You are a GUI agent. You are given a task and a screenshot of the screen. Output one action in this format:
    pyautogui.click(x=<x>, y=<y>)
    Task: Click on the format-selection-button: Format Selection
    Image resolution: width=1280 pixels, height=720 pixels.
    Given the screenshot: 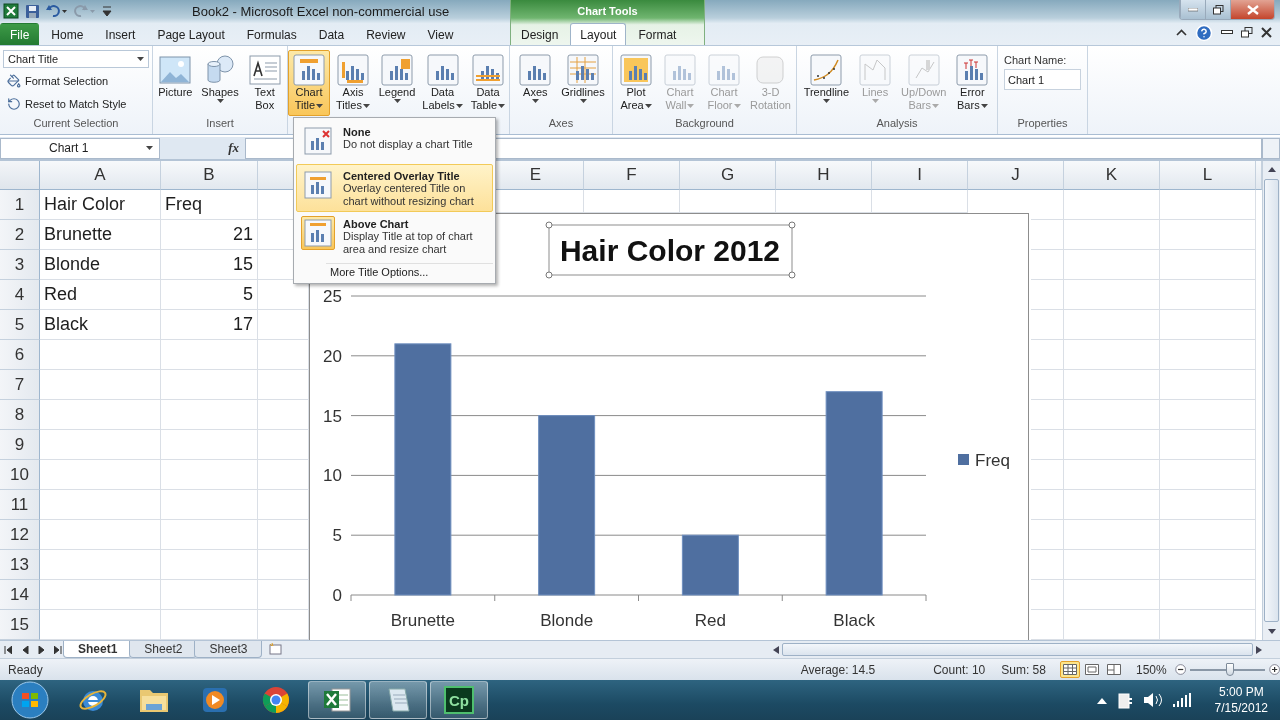 What is the action you would take?
    pyautogui.click(x=76, y=81)
    